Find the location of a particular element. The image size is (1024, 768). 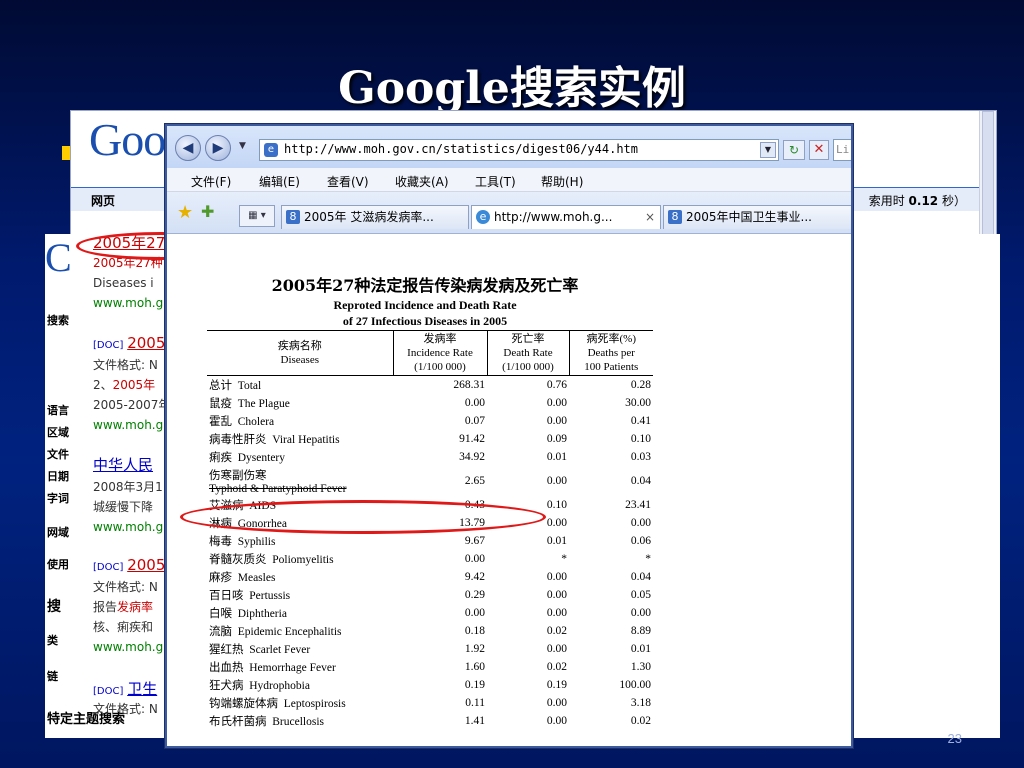

disease-en: Poliomyelitis is located at coordinates (303, 559).